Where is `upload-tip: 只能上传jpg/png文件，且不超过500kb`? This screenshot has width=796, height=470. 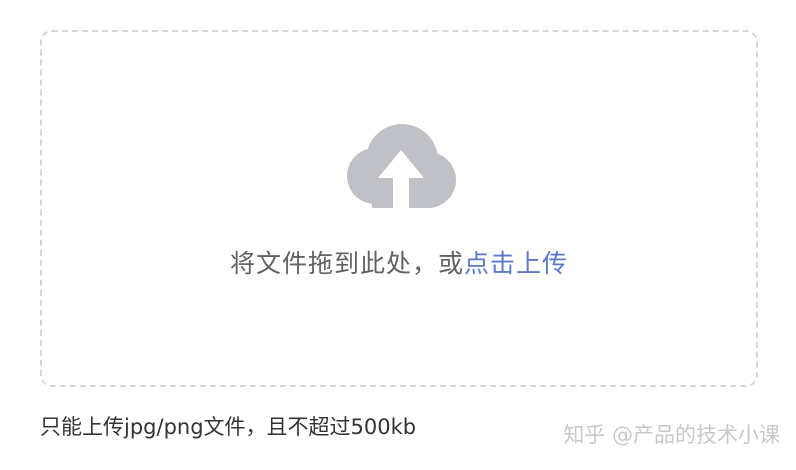 upload-tip: 只能上传jpg/png文件，且不超过500kb is located at coordinates (228, 427).